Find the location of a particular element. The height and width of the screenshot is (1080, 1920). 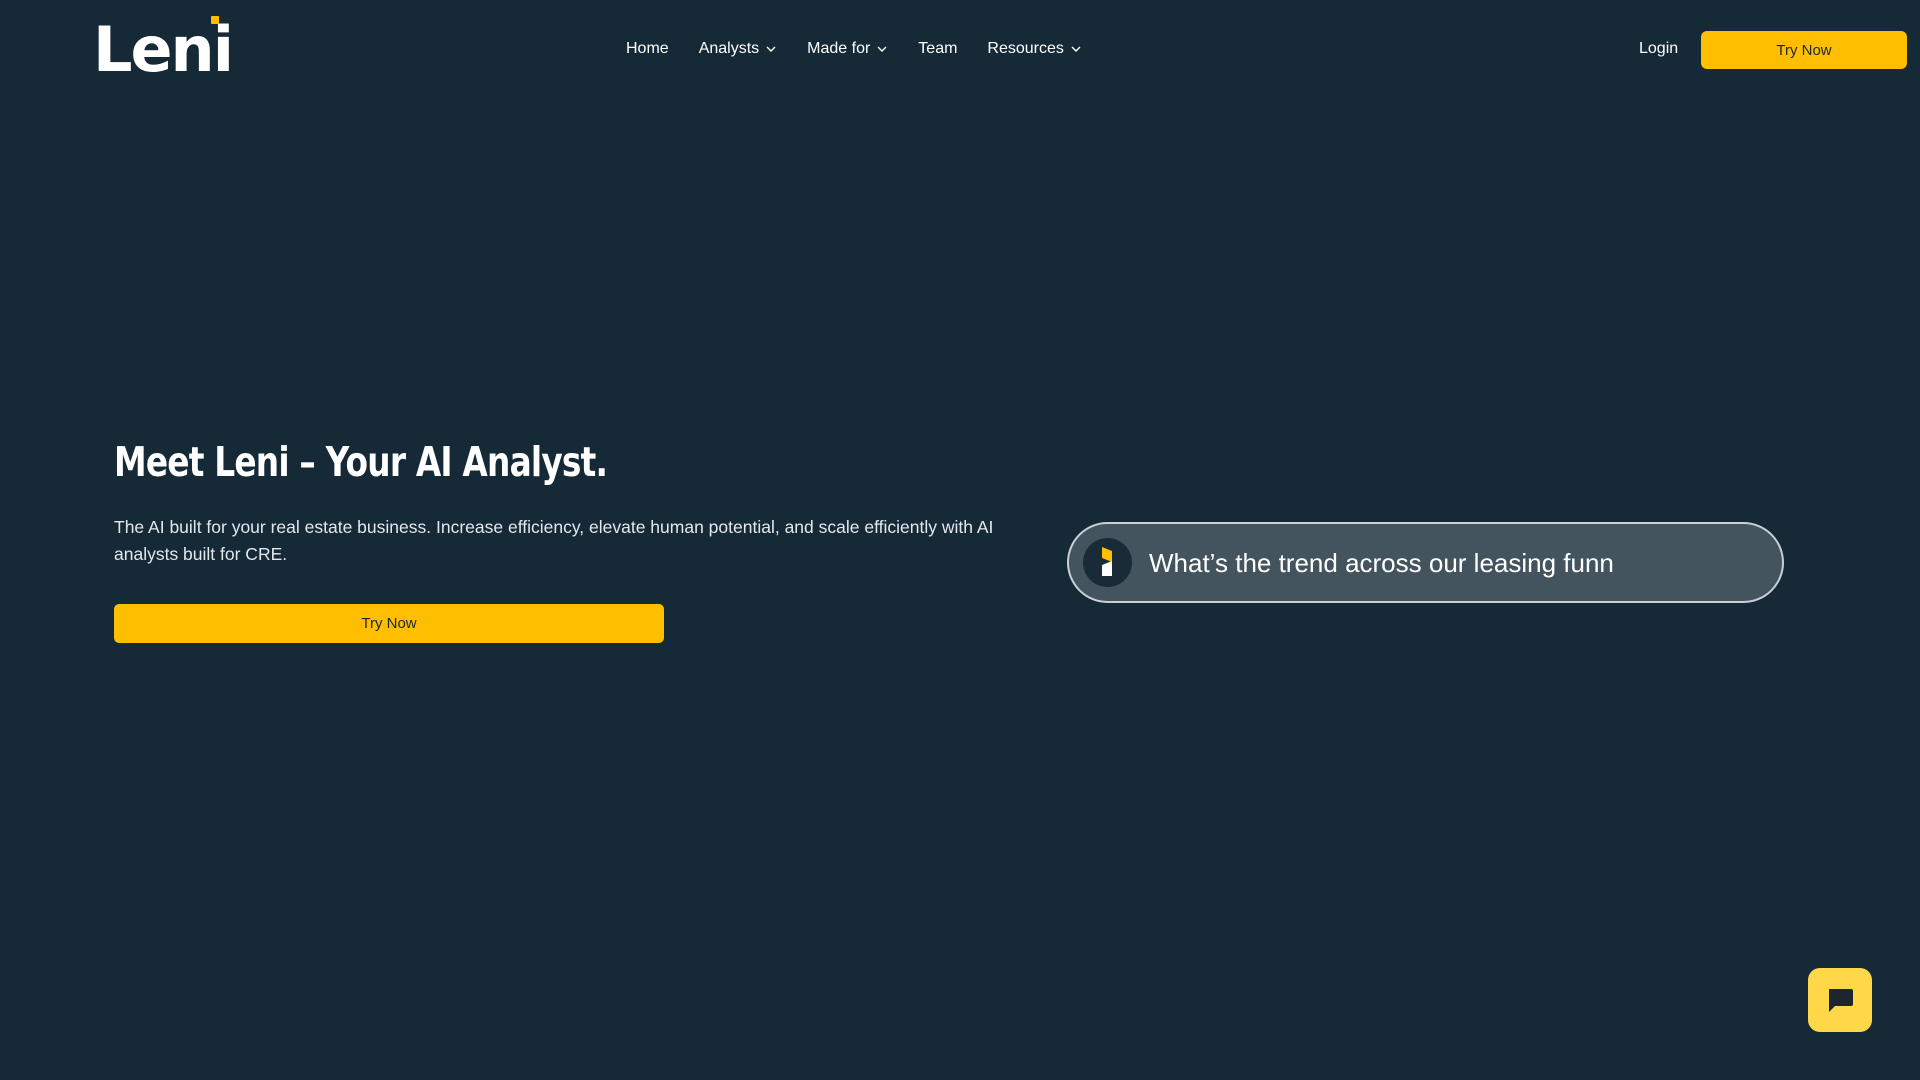

prompt-text: What’s the trend across our leasing funn is located at coordinates (1381, 563).